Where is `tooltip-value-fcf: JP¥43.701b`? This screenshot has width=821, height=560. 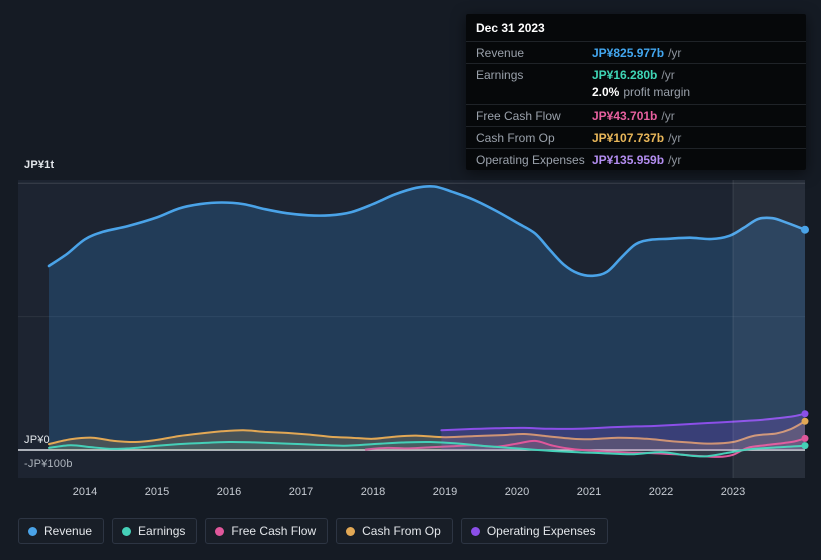
tooltip-value-fcf: JP¥43.701b is located at coordinates (625, 116).